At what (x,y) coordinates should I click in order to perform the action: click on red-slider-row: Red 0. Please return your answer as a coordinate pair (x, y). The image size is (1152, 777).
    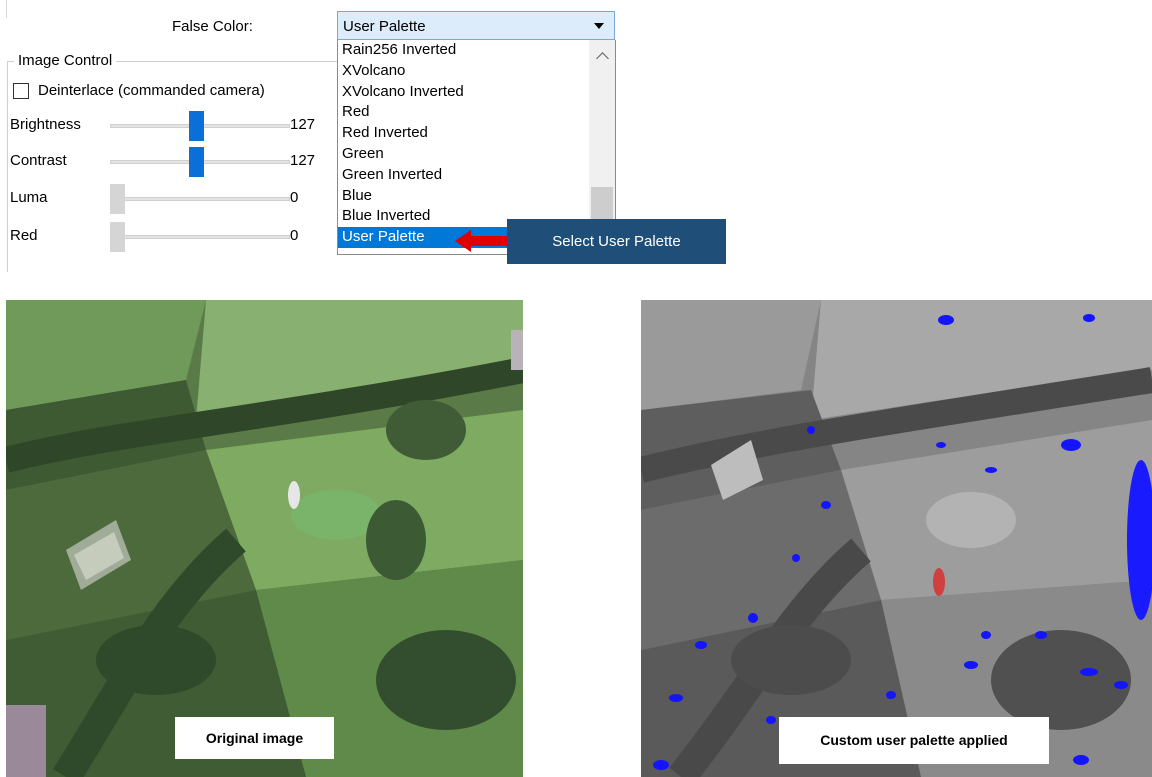
    Looking at the image, I should click on (172, 237).